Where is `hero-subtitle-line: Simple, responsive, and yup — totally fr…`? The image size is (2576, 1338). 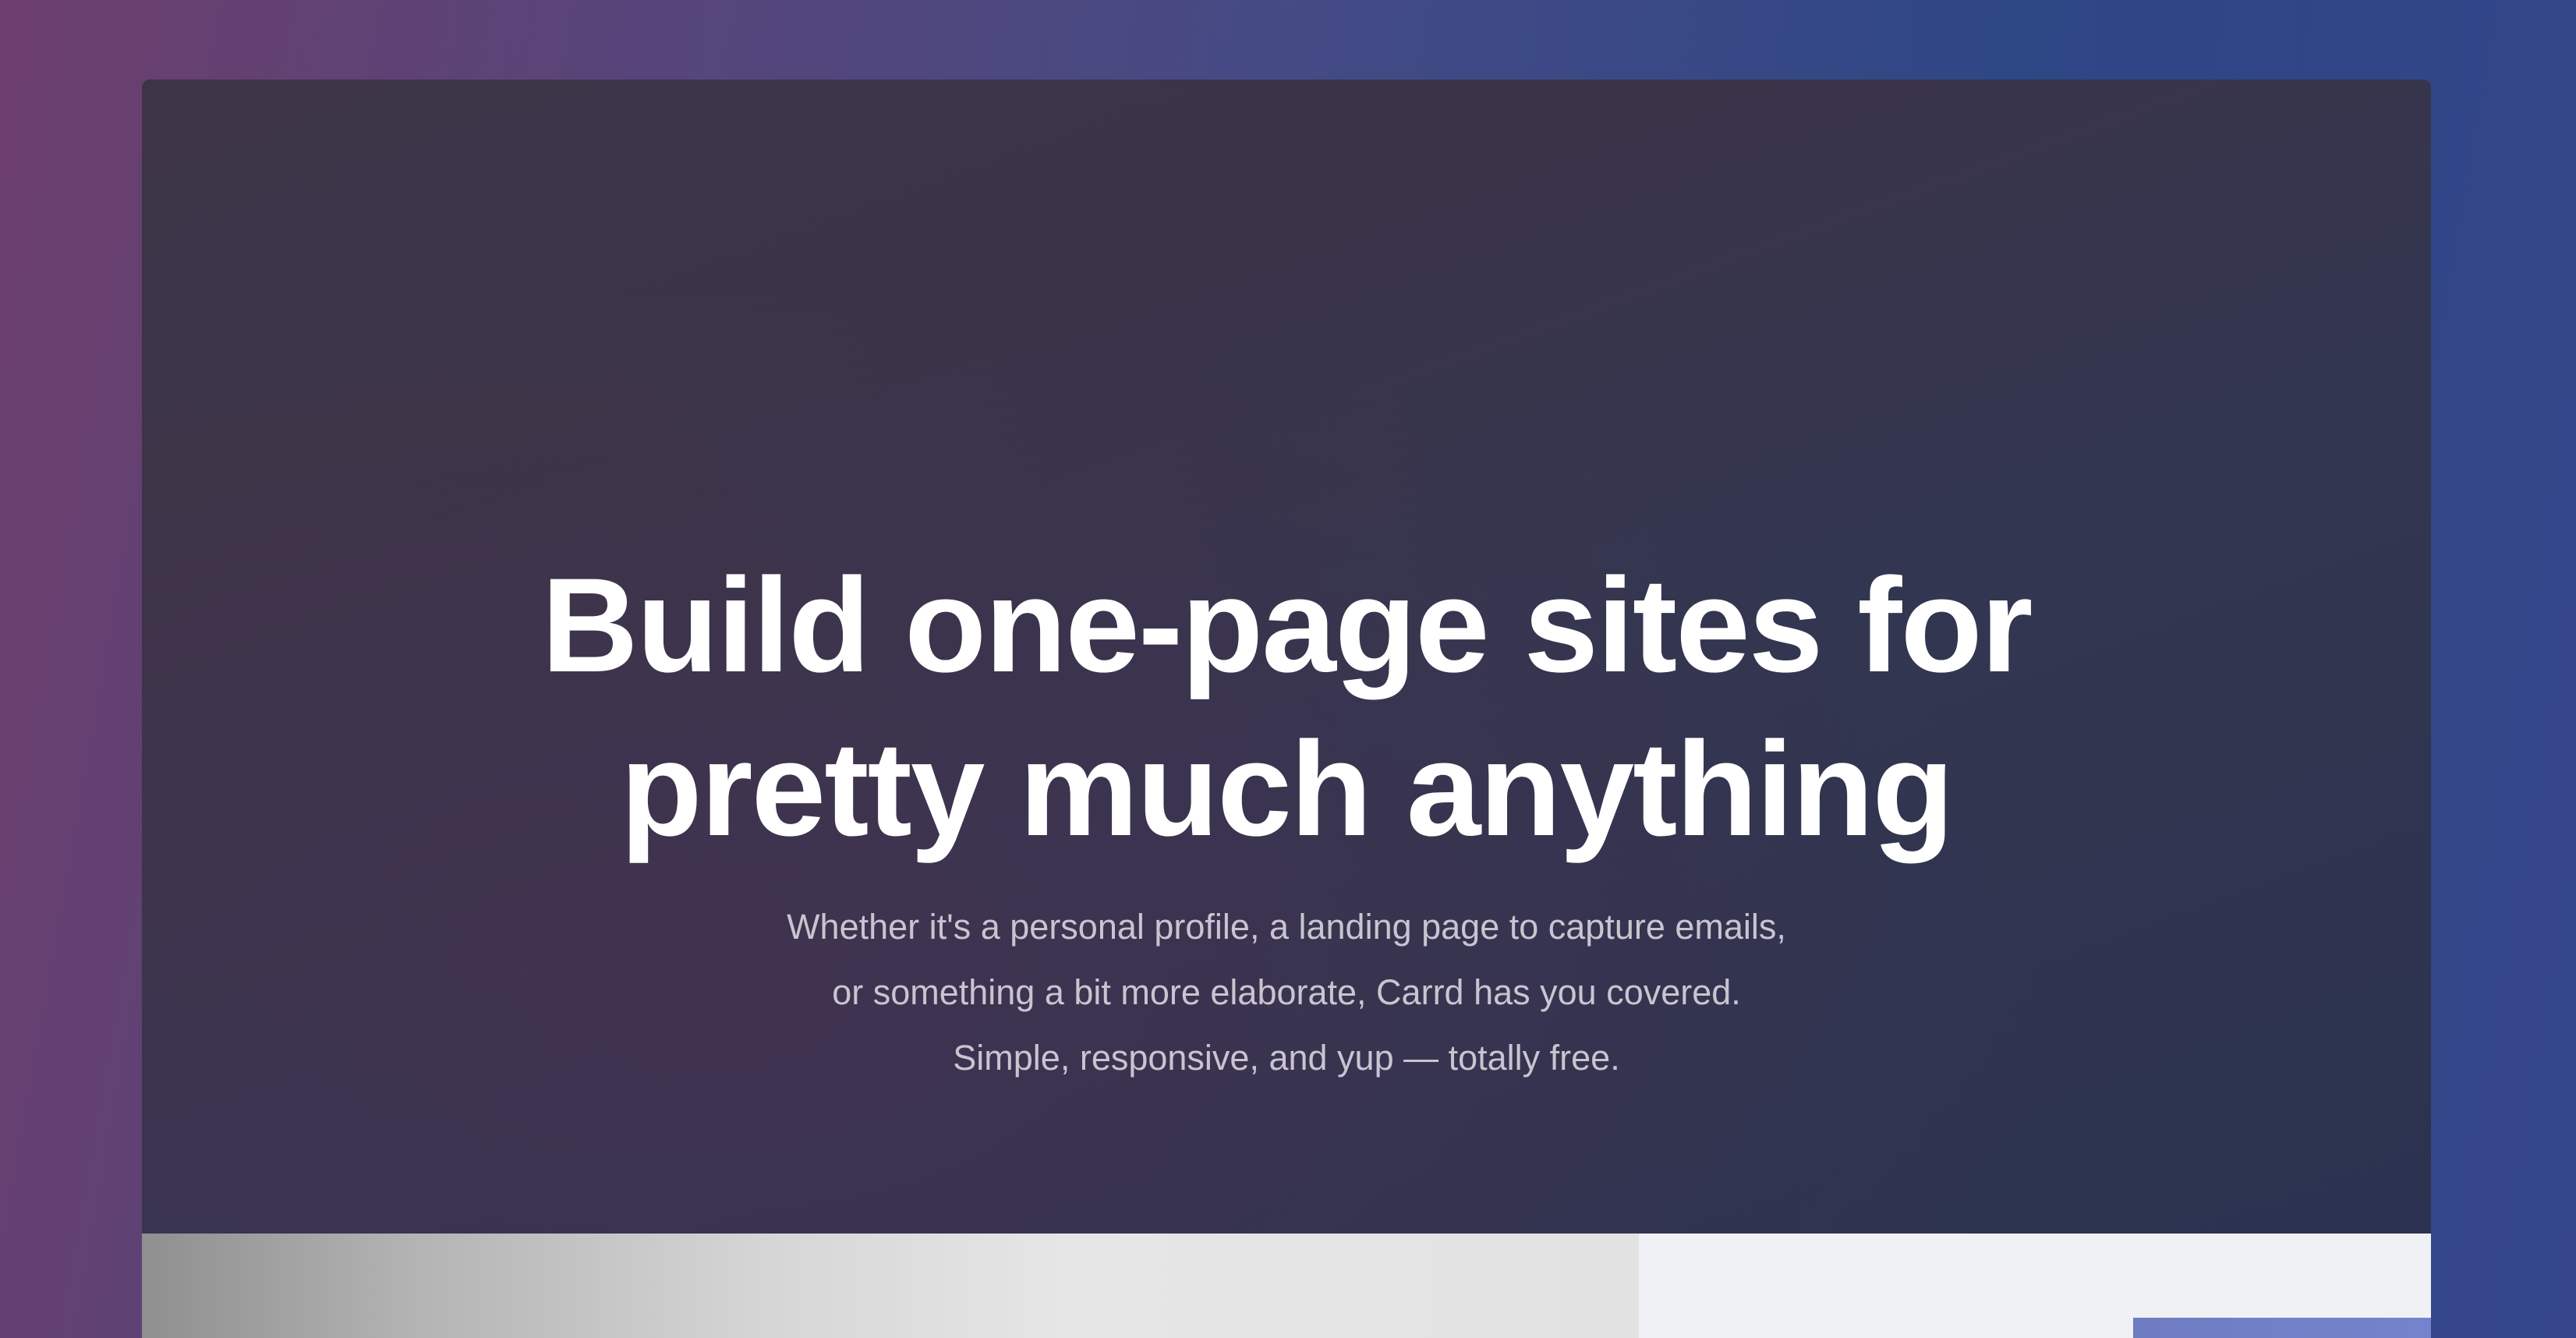
hero-subtitle-line: Simple, responsive, and yup — totally fr… is located at coordinates (1286, 1058).